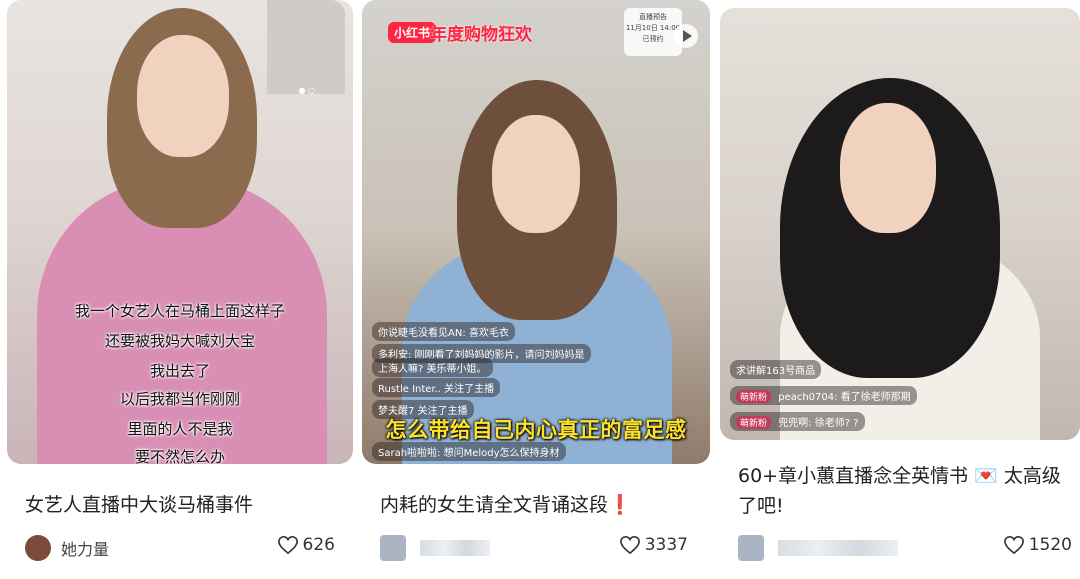 The width and height of the screenshot is (1080, 579). What do you see at coordinates (180, 429) in the screenshot?
I see `subtitle-line: 里面的人不是我` at bounding box center [180, 429].